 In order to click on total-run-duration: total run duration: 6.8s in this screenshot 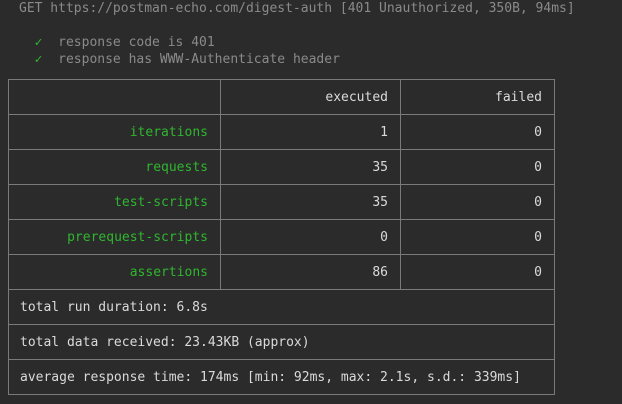, I will do `click(281, 306)`.